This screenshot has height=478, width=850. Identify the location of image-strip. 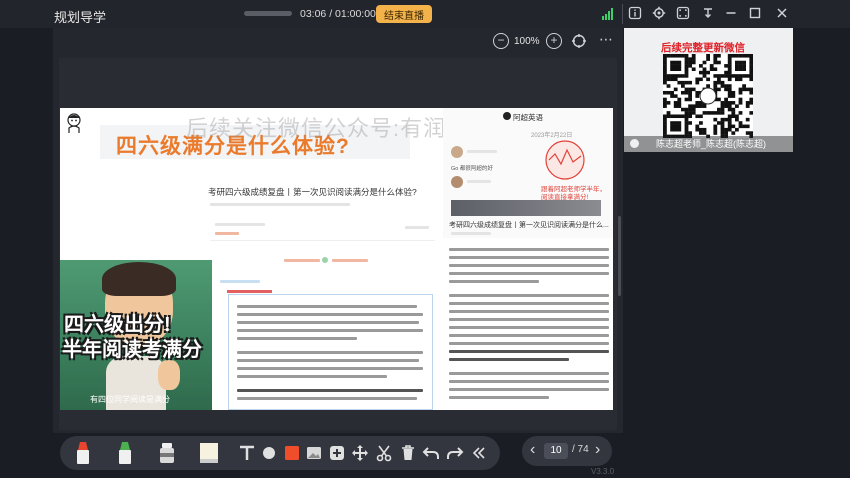
(526, 208).